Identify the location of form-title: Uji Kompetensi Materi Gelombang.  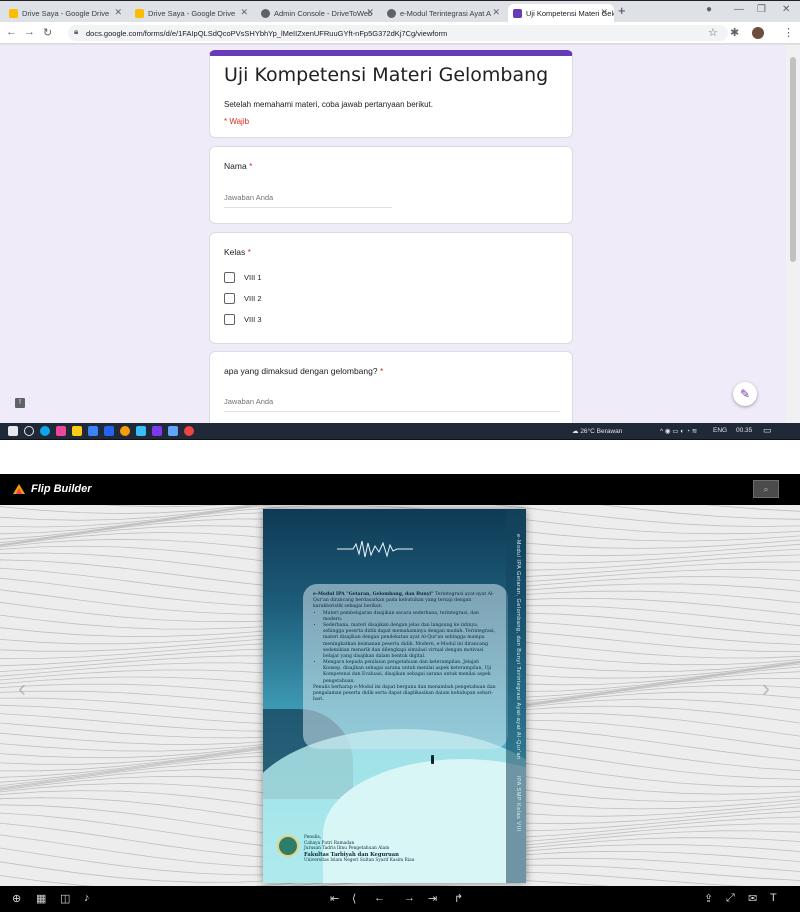
(386, 75).